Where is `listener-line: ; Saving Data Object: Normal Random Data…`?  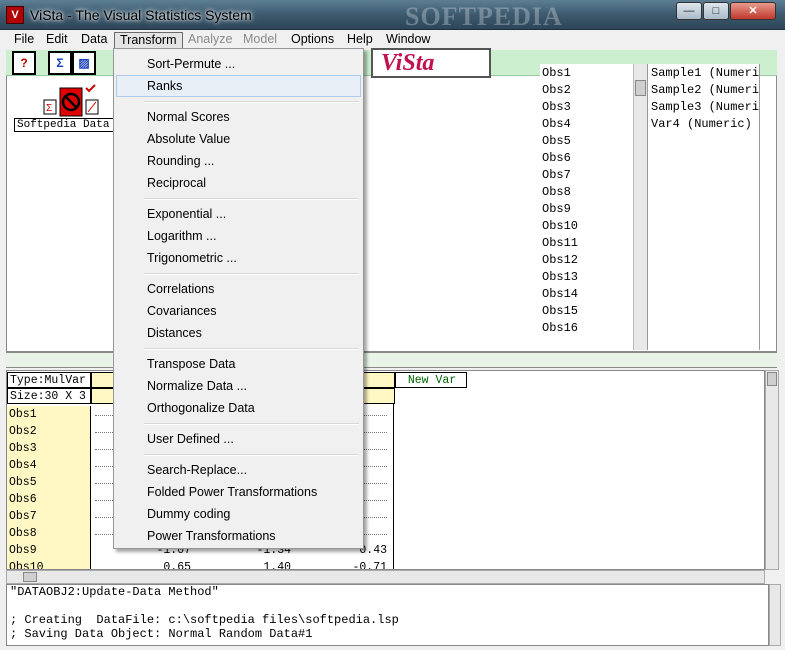
listener-line: ; Saving Data Object: Normal Random Data… is located at coordinates (161, 634).